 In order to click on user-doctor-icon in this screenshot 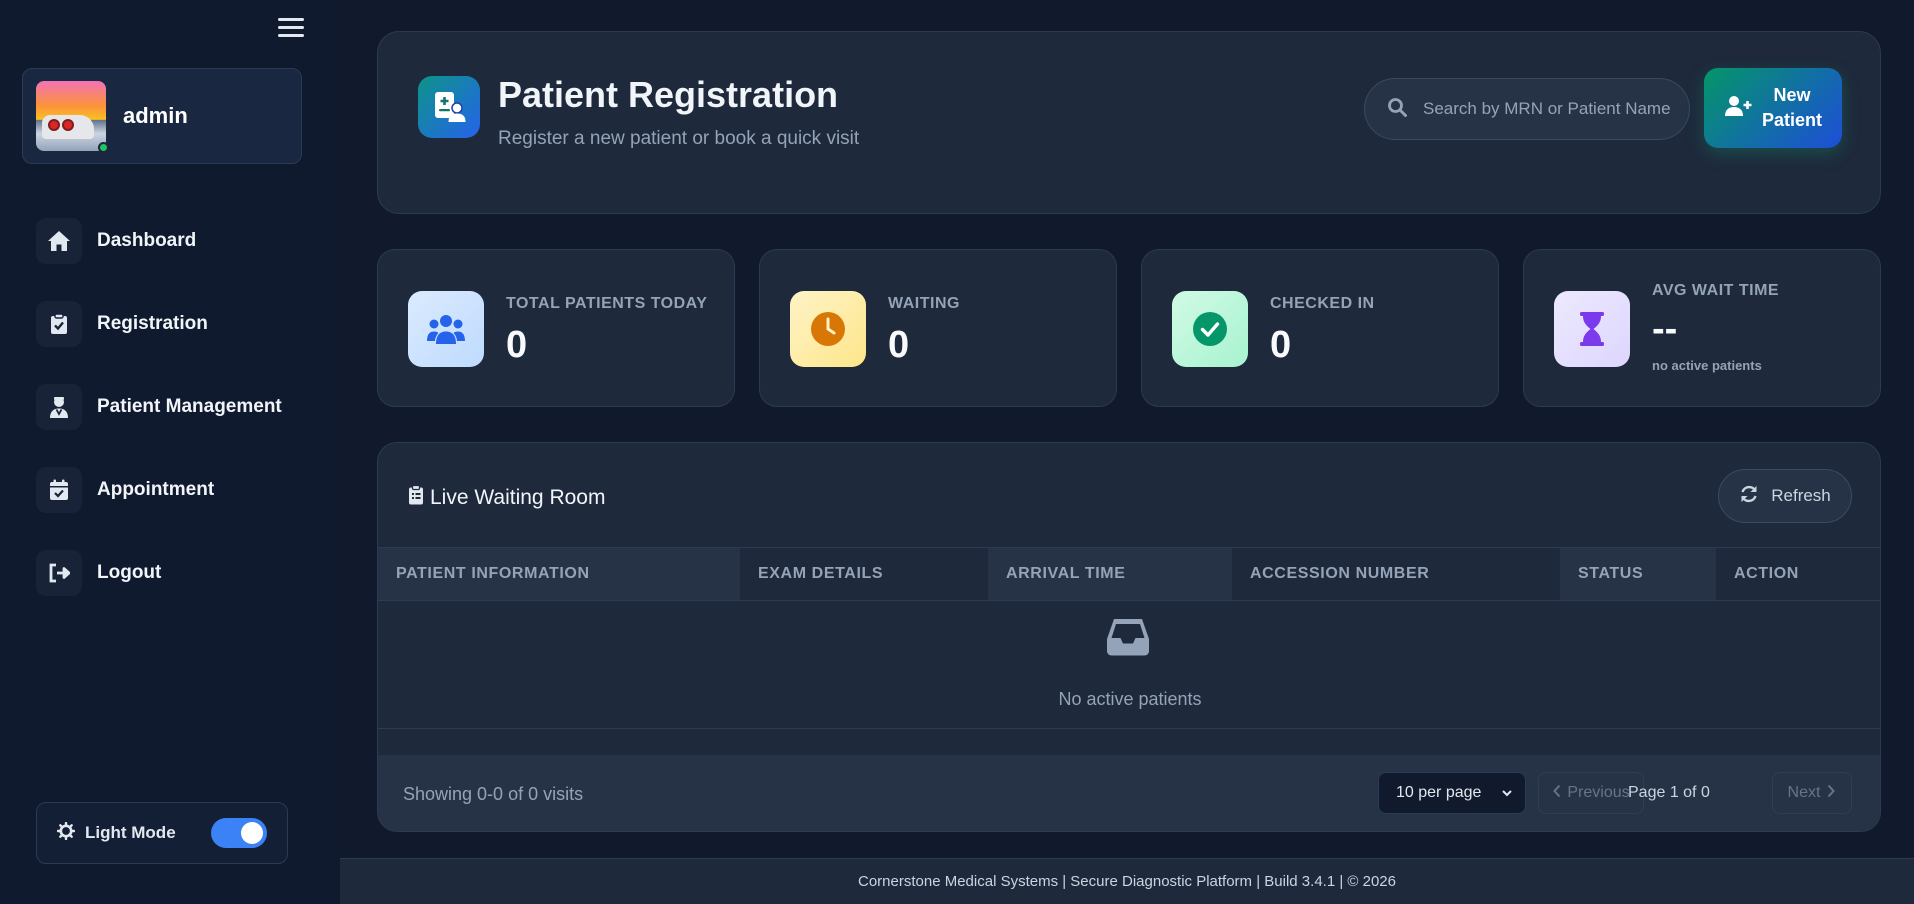, I will do `click(59, 407)`.